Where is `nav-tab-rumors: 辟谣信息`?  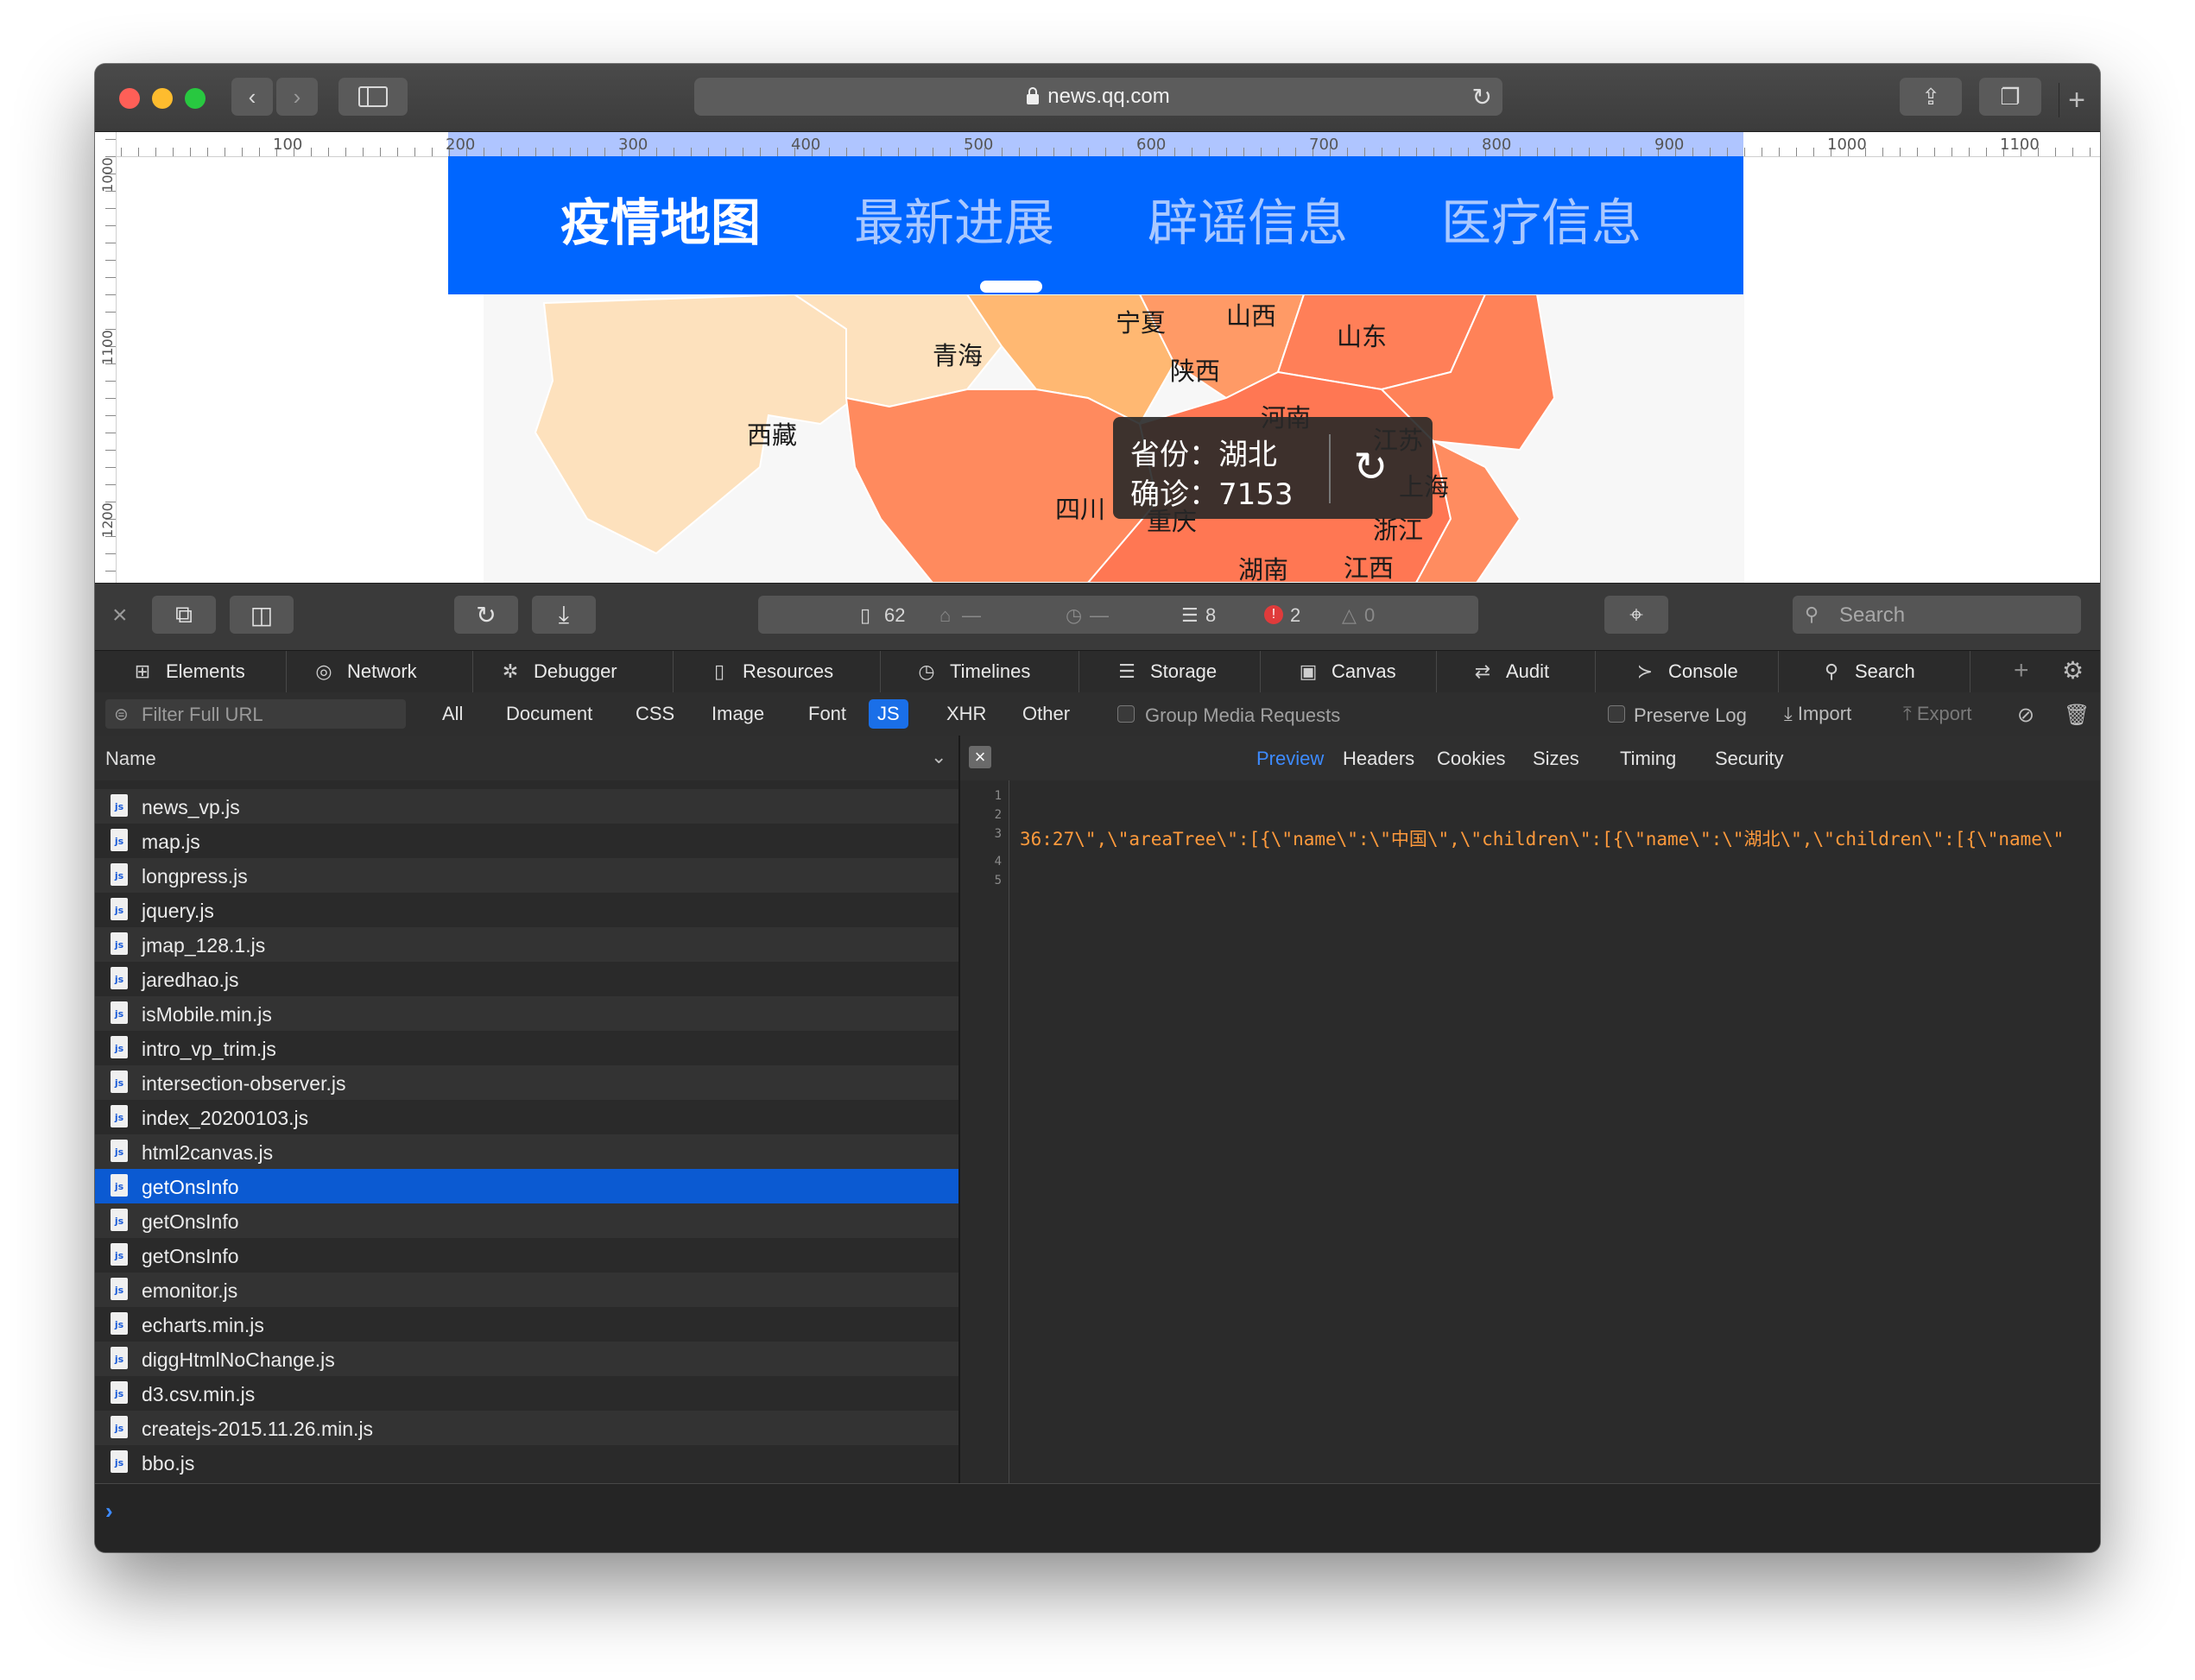 nav-tab-rumors: 辟谣信息 is located at coordinates (1248, 218).